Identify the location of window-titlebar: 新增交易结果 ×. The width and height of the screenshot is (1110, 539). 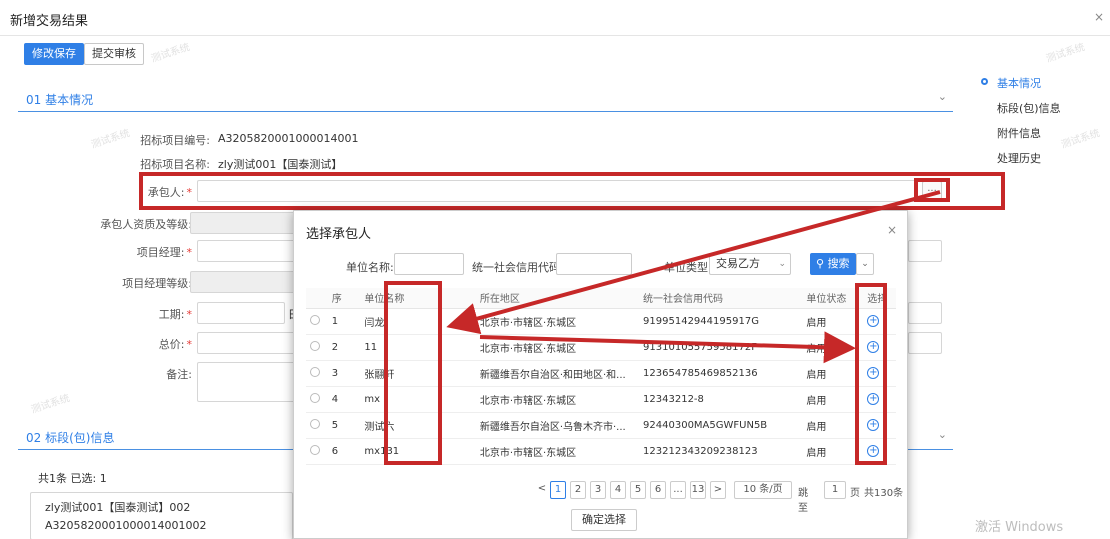
(555, 18).